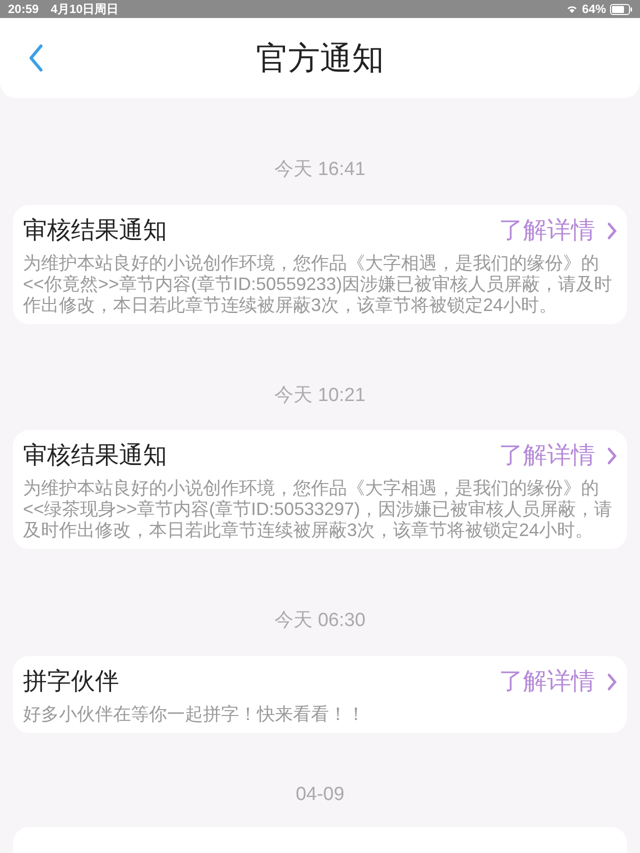 The height and width of the screenshot is (853, 640). What do you see at coordinates (320, 621) in the screenshot?
I see `timestamp: 今天 06:30` at bounding box center [320, 621].